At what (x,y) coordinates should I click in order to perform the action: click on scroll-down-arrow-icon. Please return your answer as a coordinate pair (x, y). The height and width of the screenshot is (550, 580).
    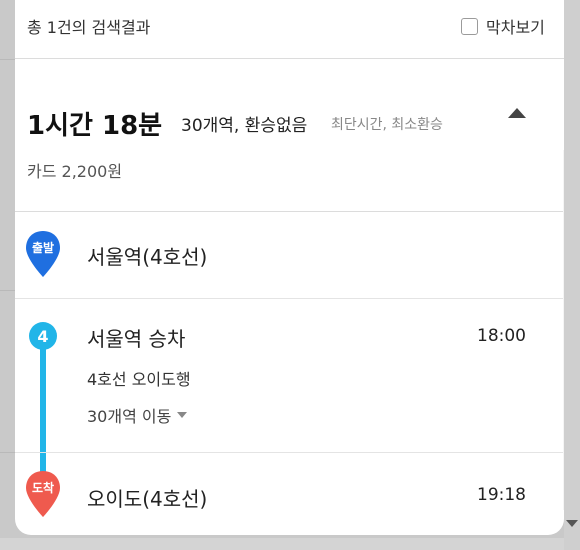
    Looking at the image, I should click on (572, 523).